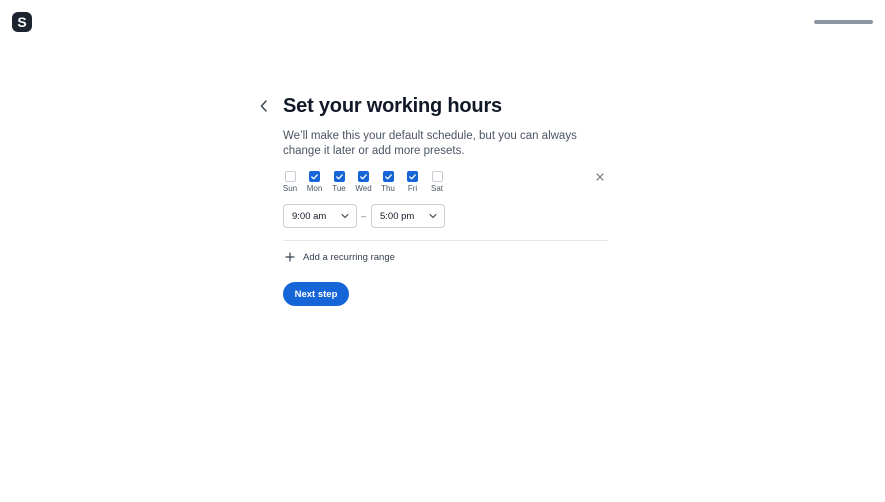  Describe the element at coordinates (290, 188) in the screenshot. I see `day-label: Sun` at that location.